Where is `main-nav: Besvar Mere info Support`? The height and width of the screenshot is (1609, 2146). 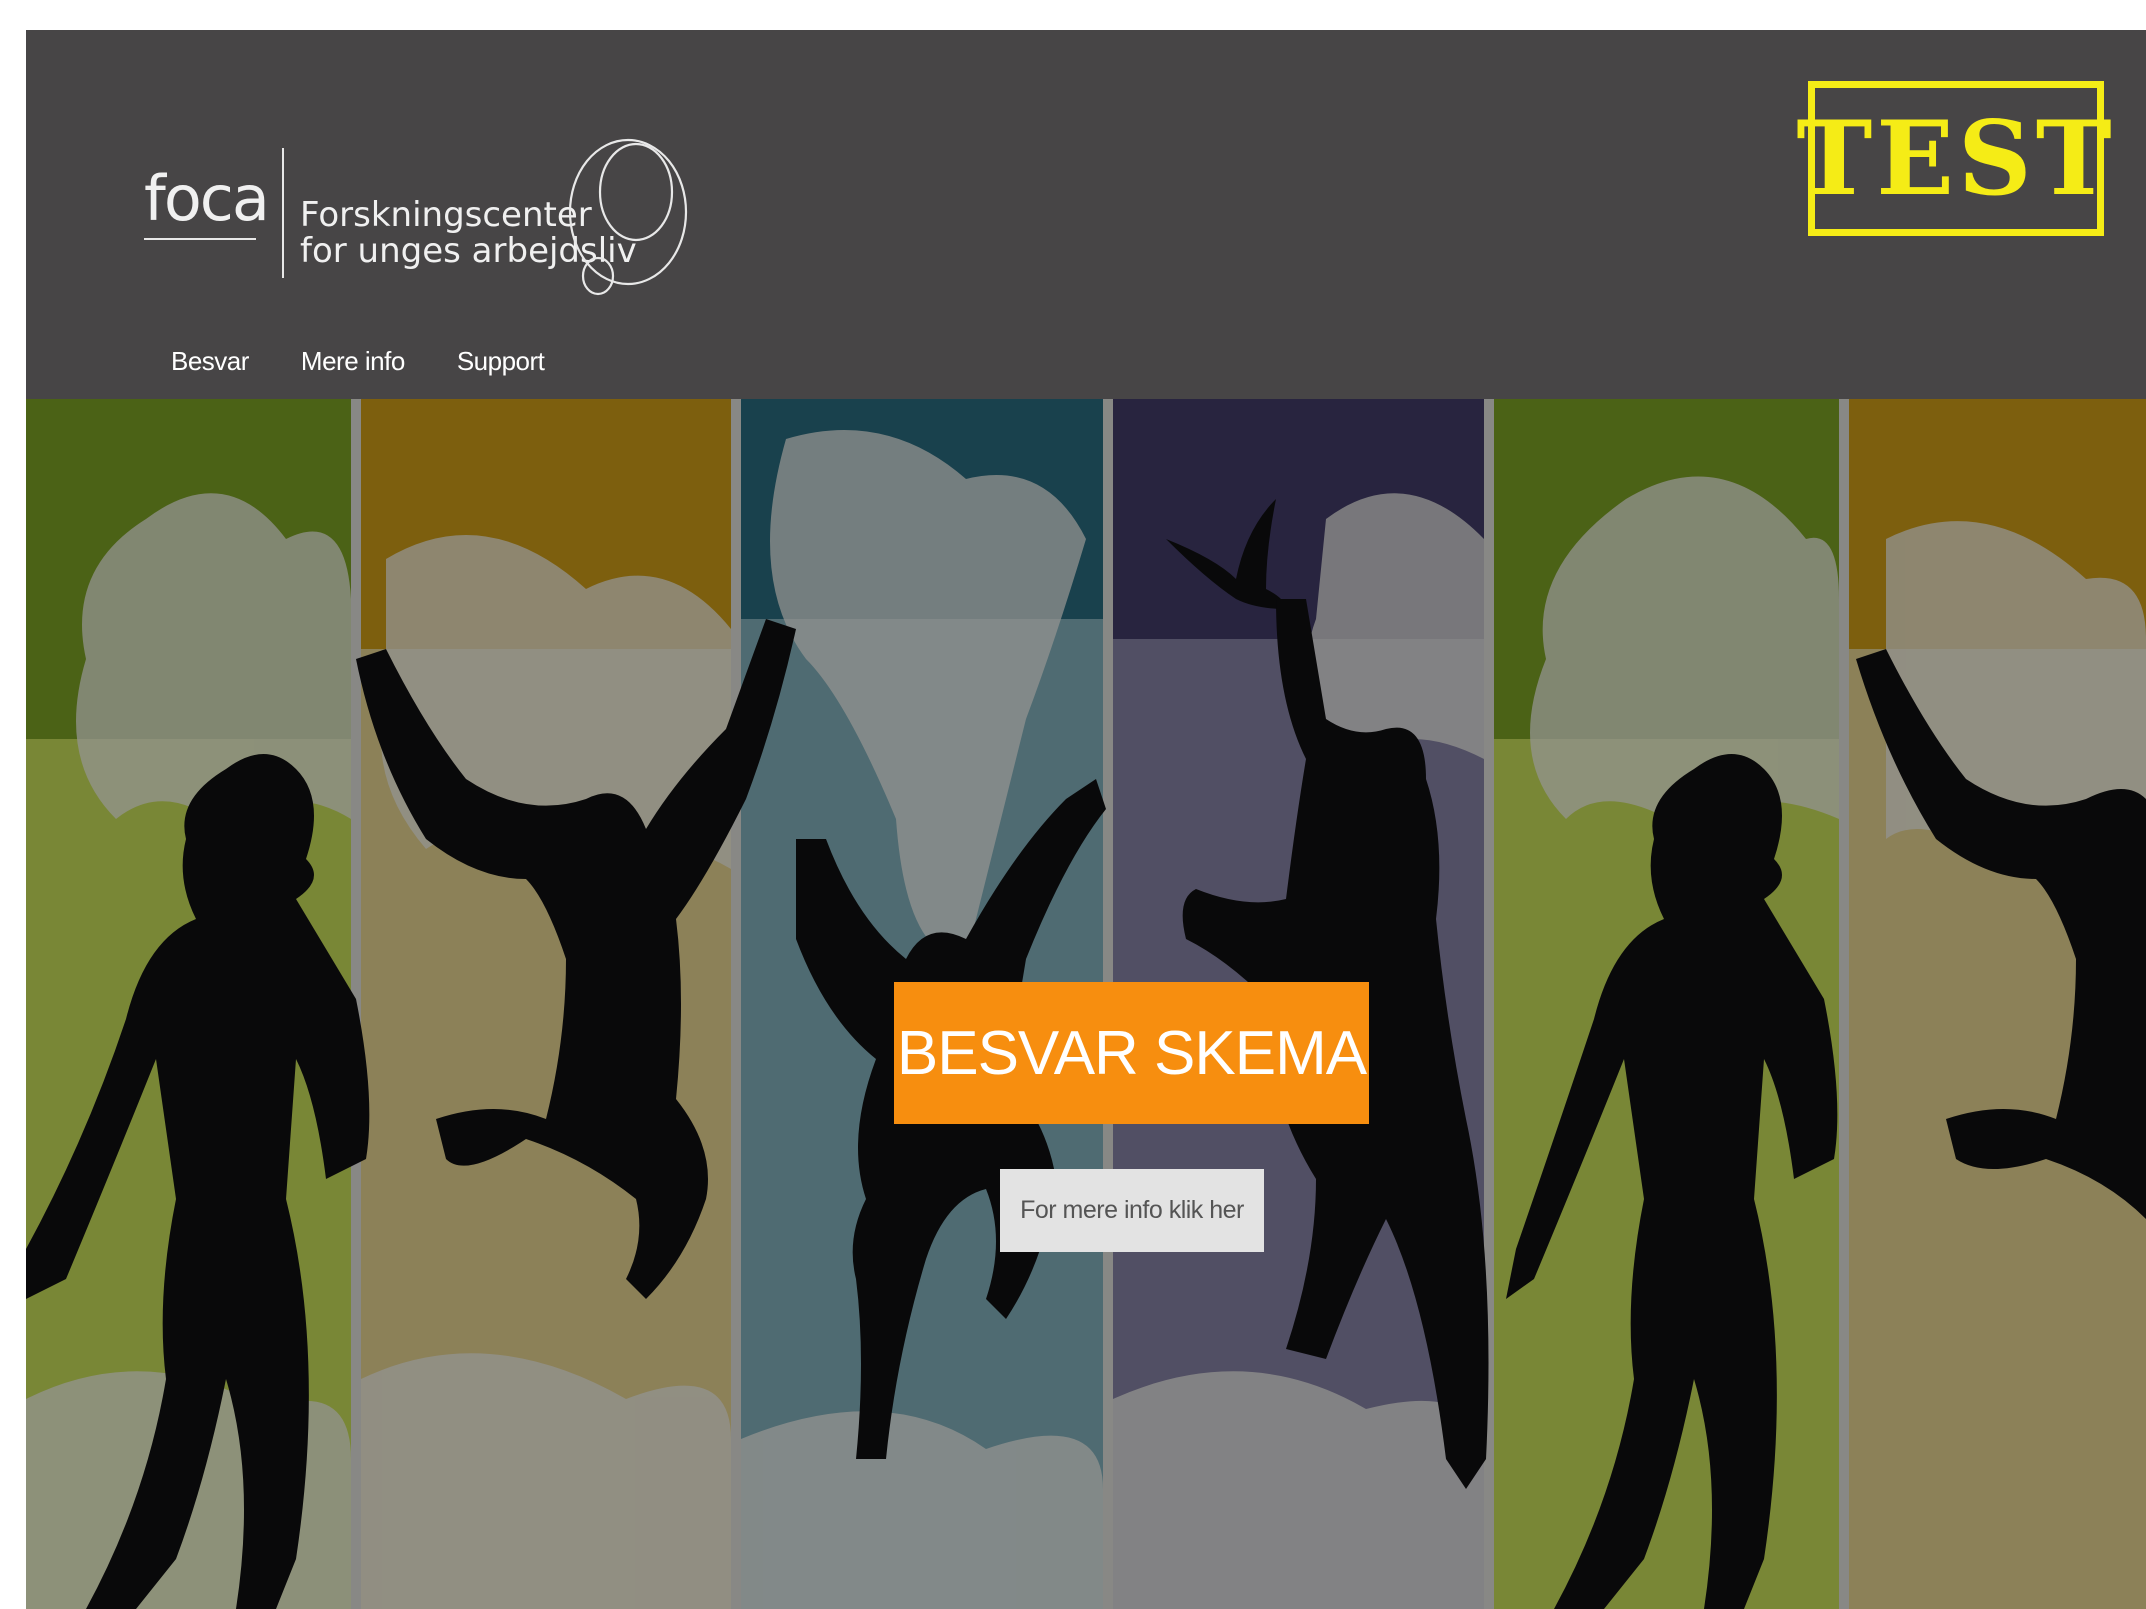
main-nav: Besvar Mere info Support is located at coordinates (383, 373).